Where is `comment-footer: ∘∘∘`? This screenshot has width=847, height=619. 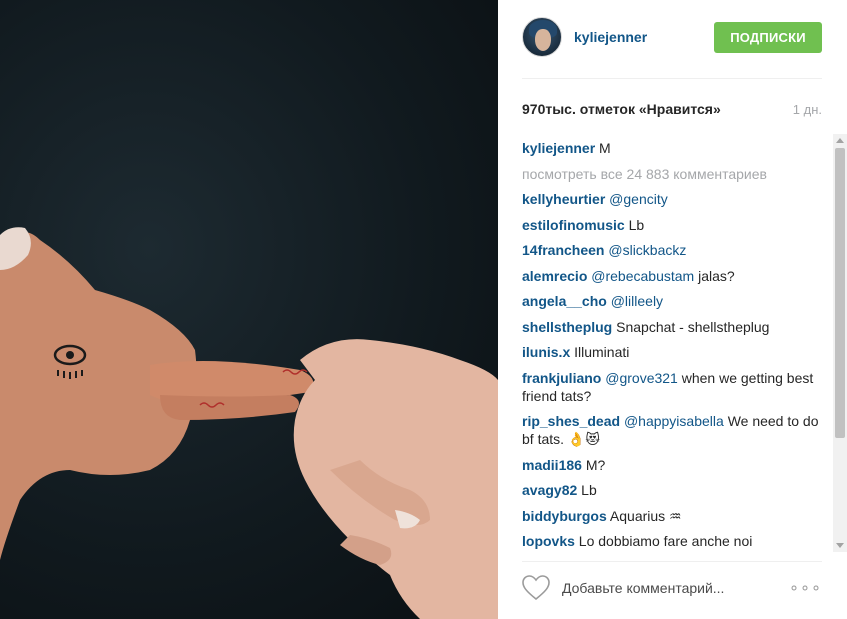 comment-footer: ∘∘∘ is located at coordinates (672, 588).